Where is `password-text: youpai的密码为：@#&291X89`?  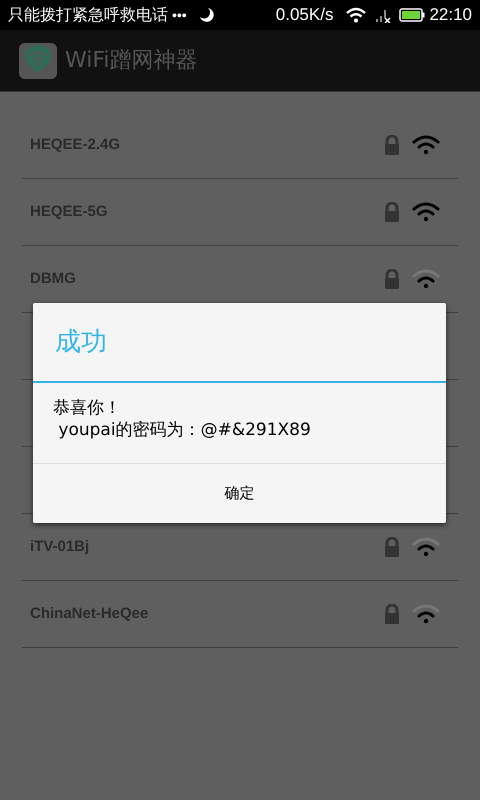
password-text: youpai的密码为：@#&291X89 is located at coordinates (184, 430).